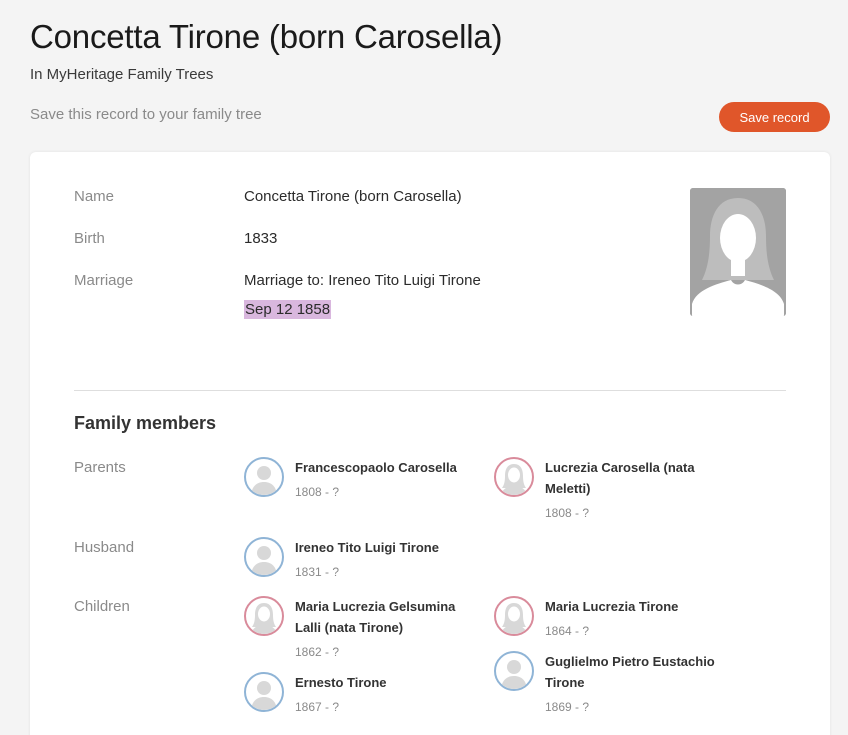 This screenshot has height=735, width=848. I want to click on female-silhouette-icon, so click(738, 252).